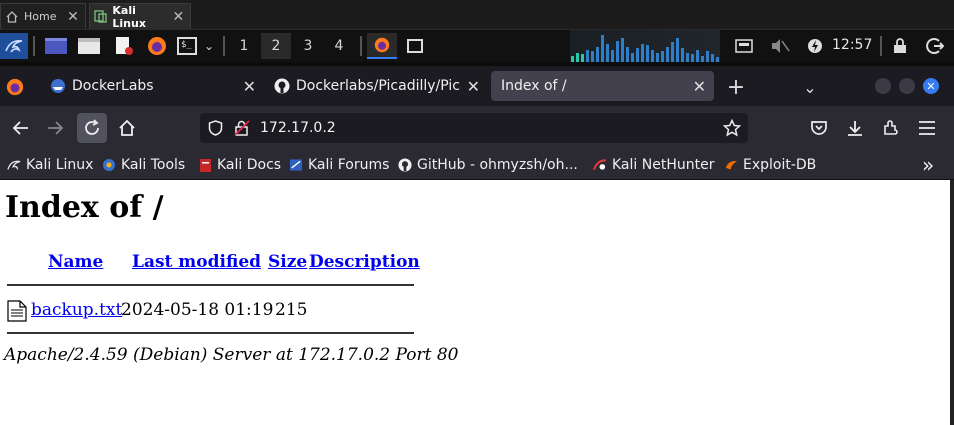 The width and height of the screenshot is (954, 425). I want to click on kali-tools-icon, so click(109, 165).